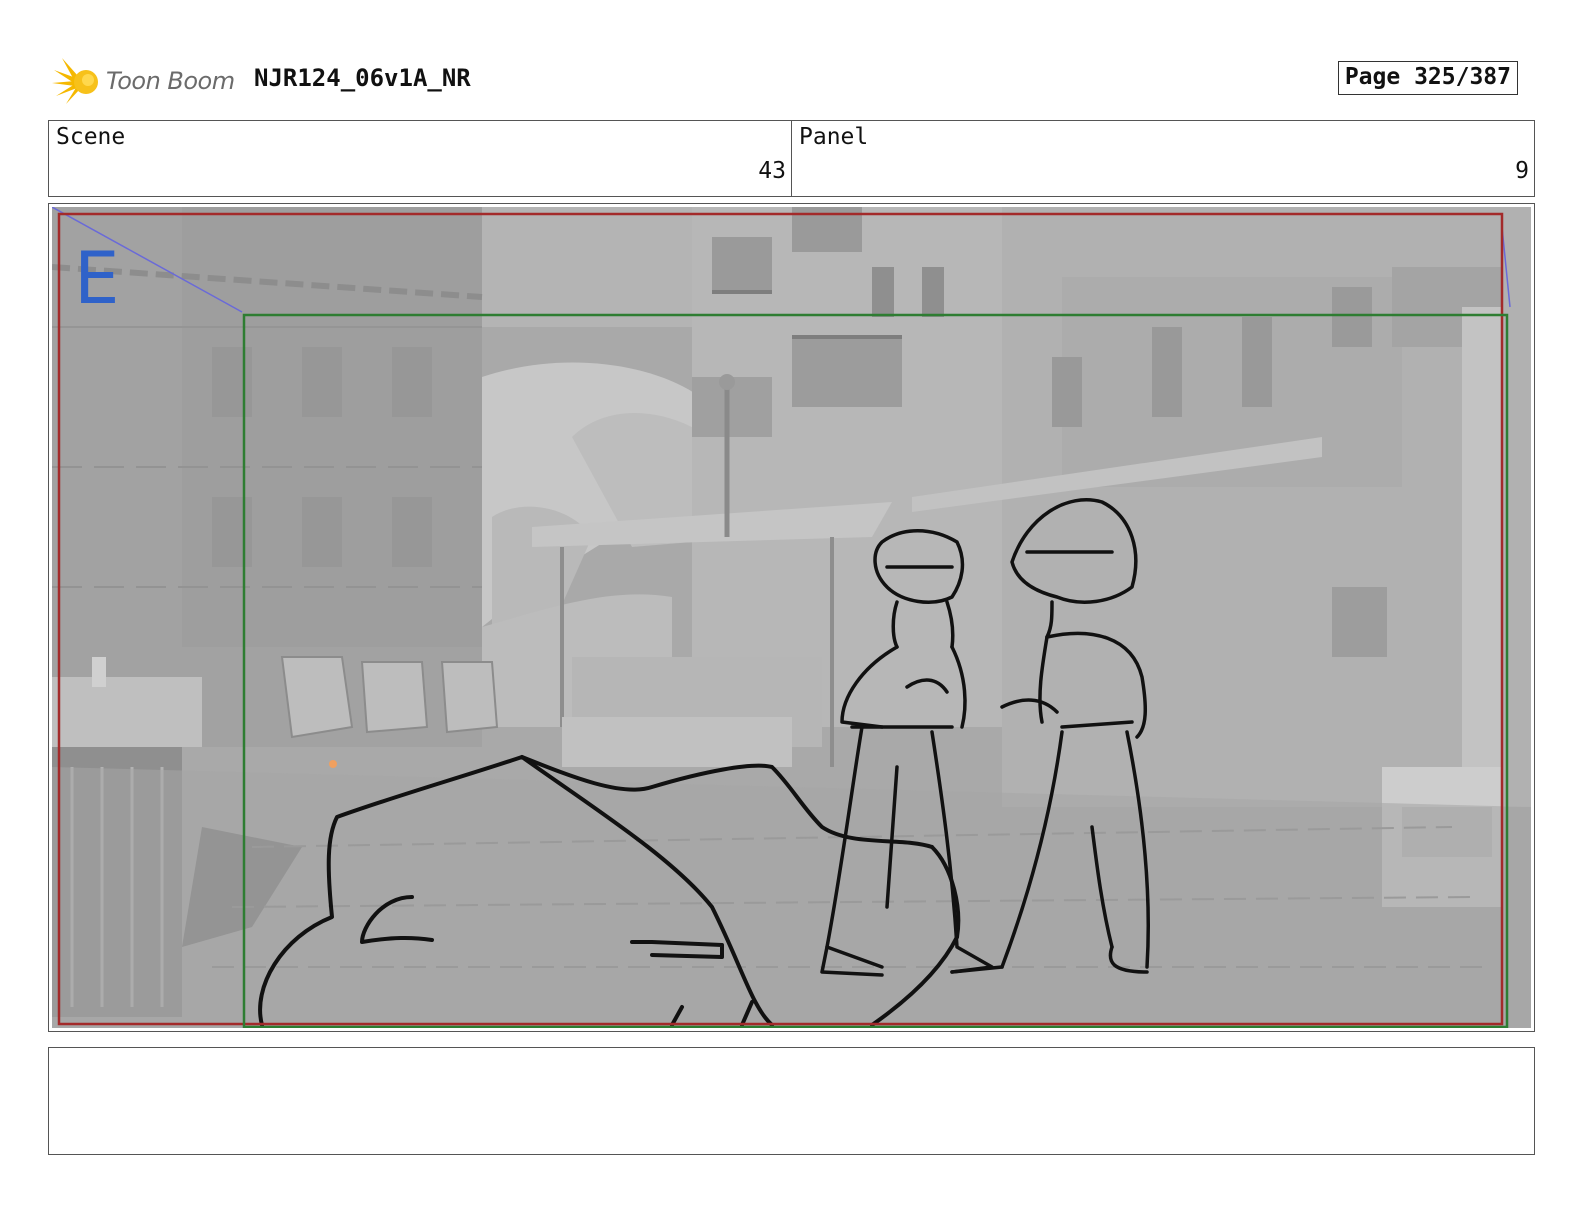 Image resolution: width=1584 pixels, height=1224 pixels. What do you see at coordinates (1162, 158) in the screenshot?
I see `panel-cell: Panel 9` at bounding box center [1162, 158].